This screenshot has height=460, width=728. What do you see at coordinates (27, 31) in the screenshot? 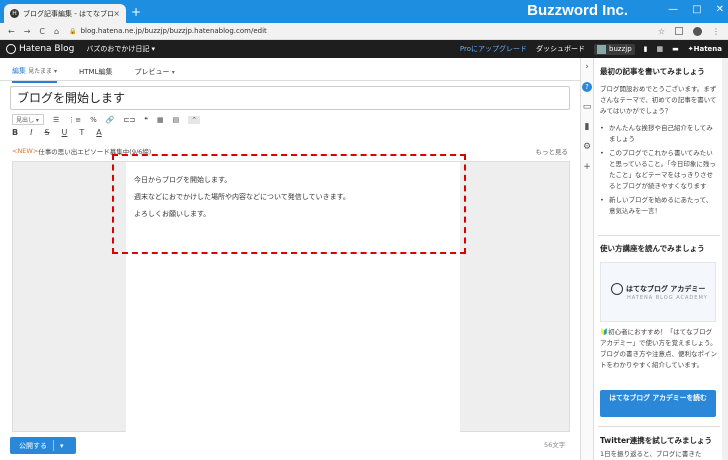
I see `forward-icon: →` at bounding box center [27, 31].